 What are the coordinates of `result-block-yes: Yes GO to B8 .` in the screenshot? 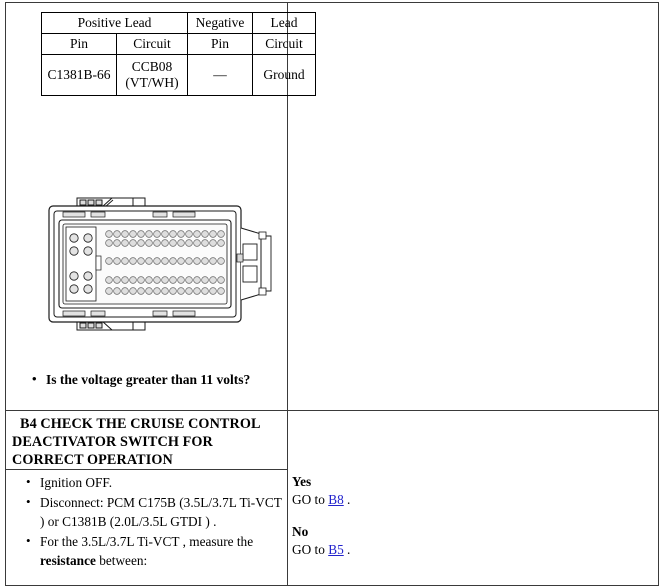 It's located at (392, 491).